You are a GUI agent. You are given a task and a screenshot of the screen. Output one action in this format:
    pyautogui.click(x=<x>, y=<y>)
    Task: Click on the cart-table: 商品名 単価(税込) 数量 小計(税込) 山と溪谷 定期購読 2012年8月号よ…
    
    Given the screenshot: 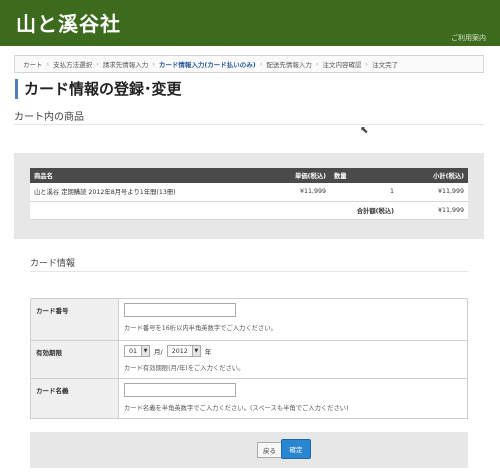 What is the action you would take?
    pyautogui.click(x=249, y=194)
    